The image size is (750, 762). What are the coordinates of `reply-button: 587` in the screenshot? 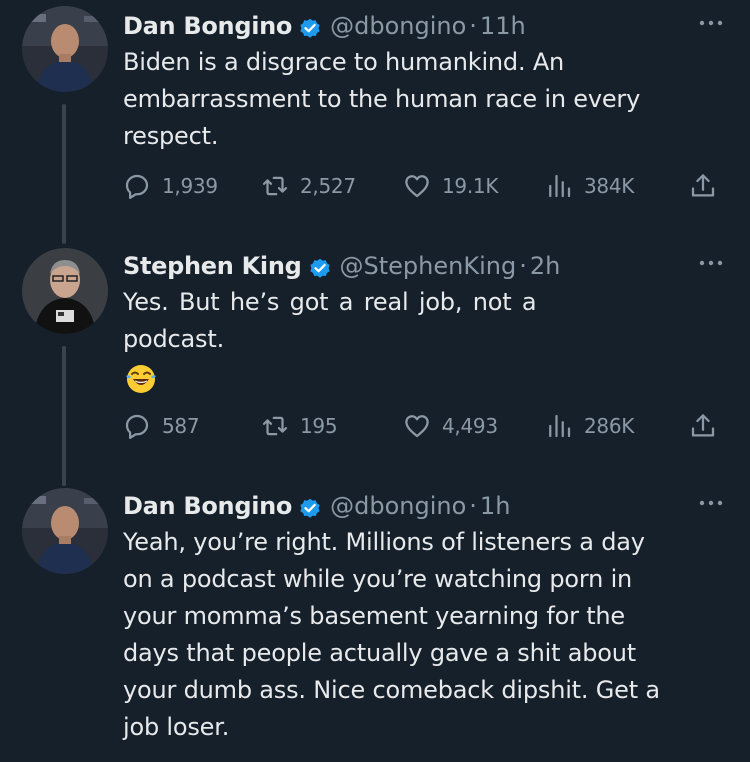 It's located at (161, 426).